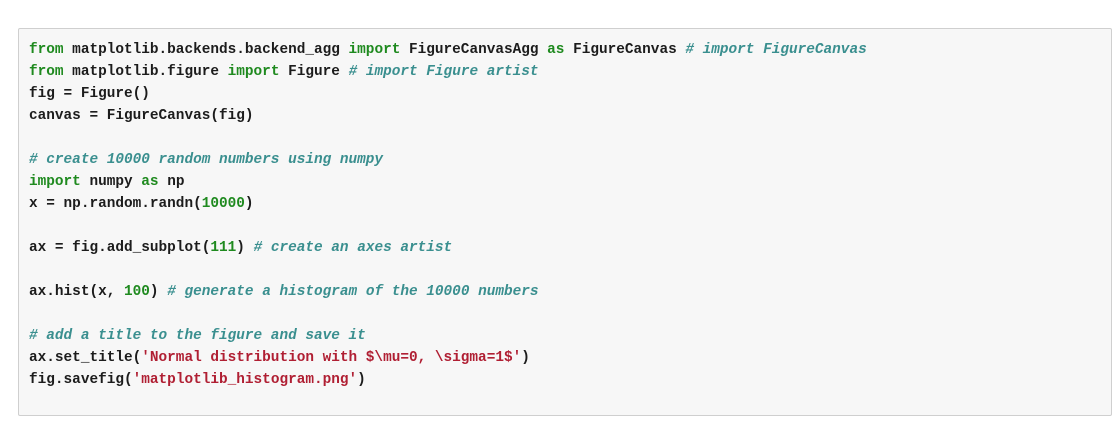  Describe the element at coordinates (448, 94) in the screenshot. I see `code-line: fig = Figure()` at that location.